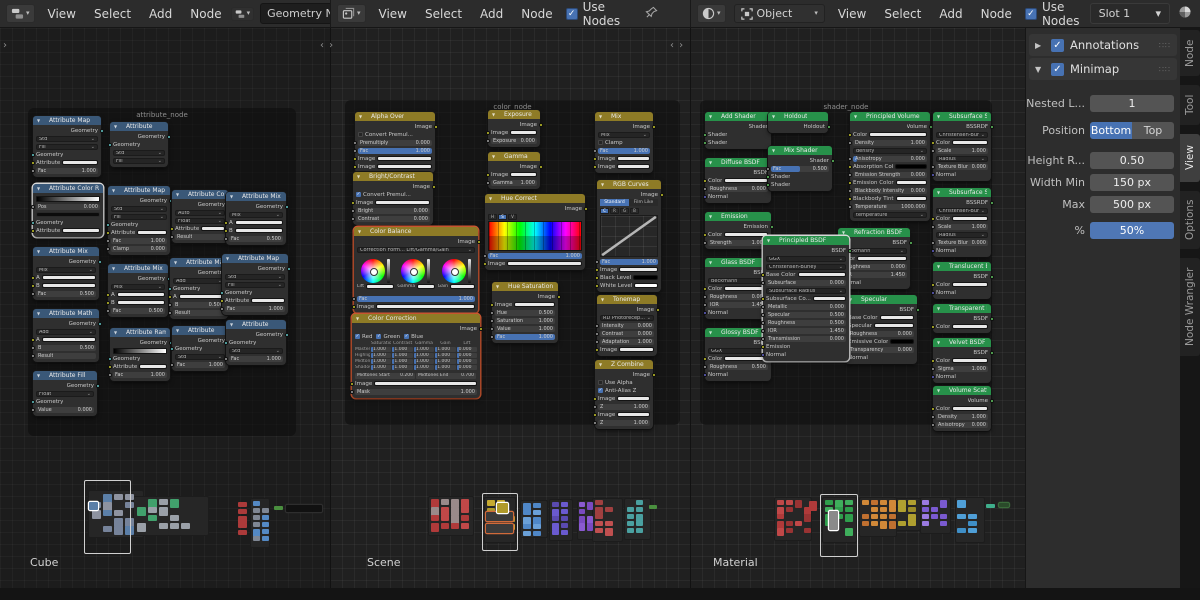  Describe the element at coordinates (798, 116) in the screenshot. I see `node-header: ▼ Holdout` at that location.